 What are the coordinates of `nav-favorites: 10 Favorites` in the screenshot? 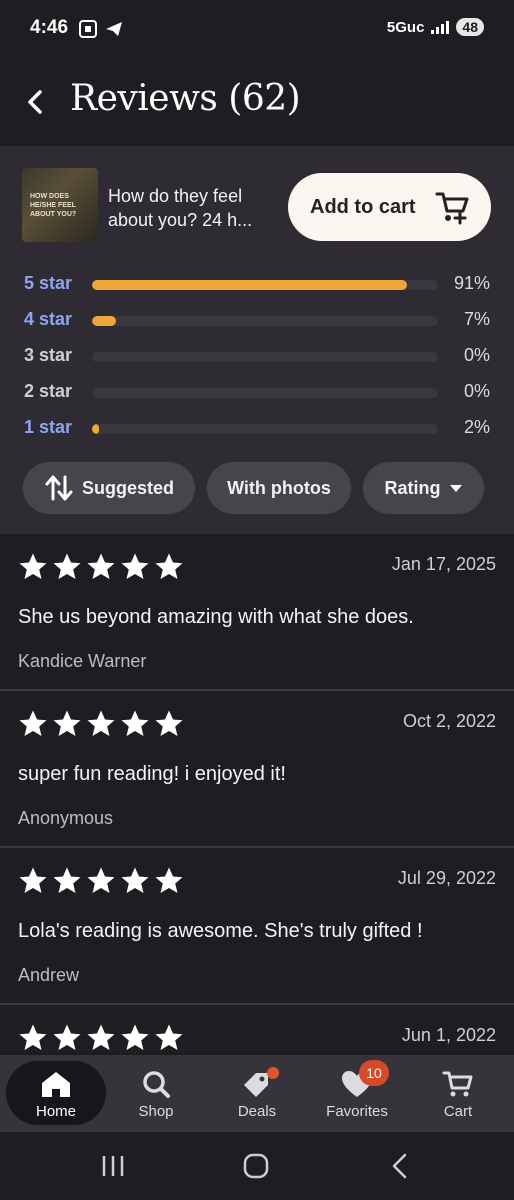 It's located at (357, 1092).